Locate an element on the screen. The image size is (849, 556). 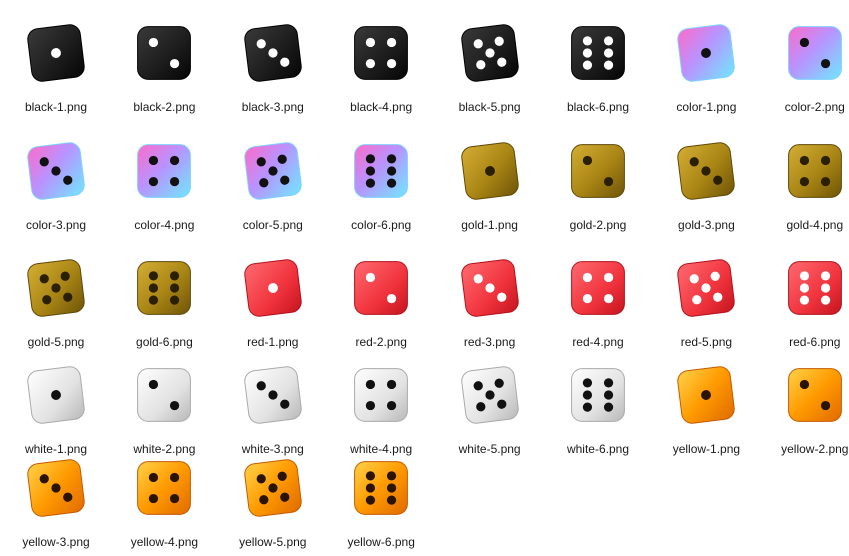
dice-red-3-icon is located at coordinates (489, 288).